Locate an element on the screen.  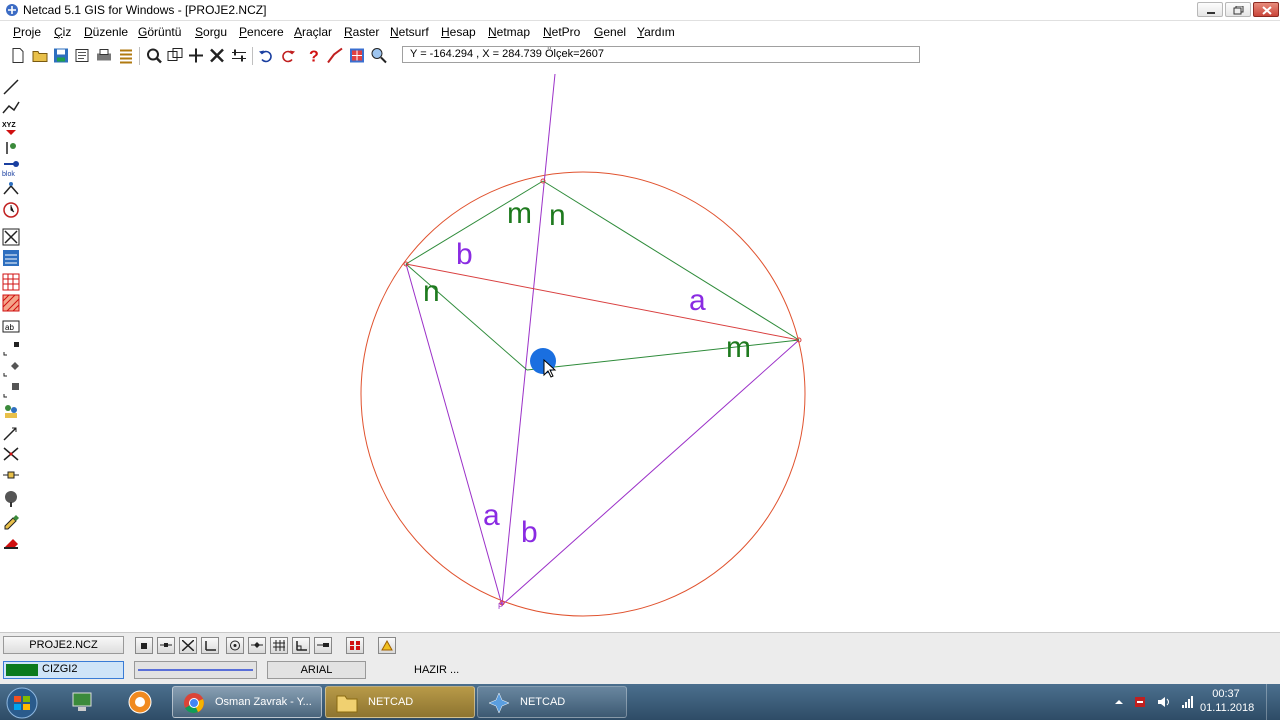
hatch-fill-icon is located at coordinates (11, 303).